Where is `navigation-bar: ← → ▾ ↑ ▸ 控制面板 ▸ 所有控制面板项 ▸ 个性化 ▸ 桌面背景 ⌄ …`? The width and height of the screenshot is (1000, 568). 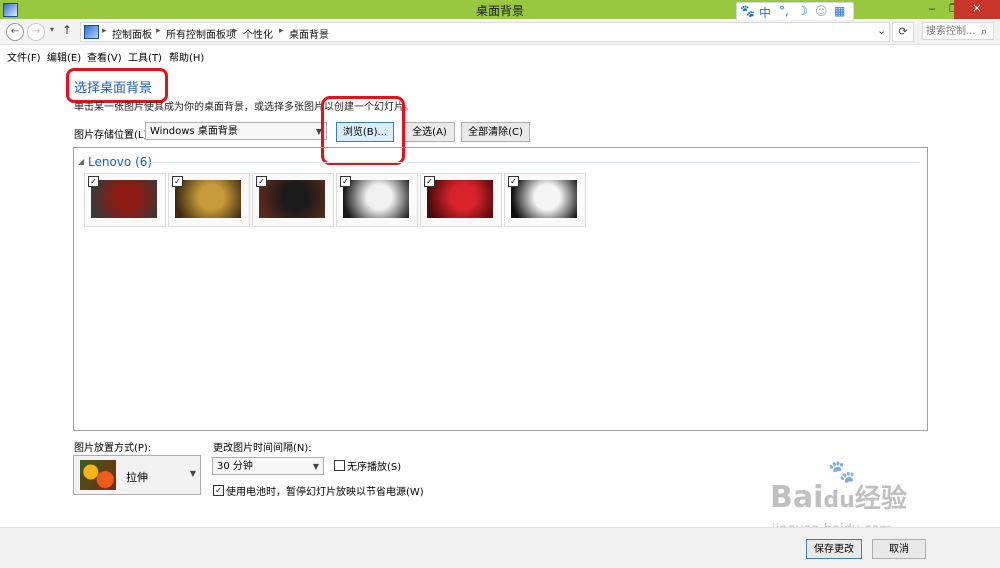 navigation-bar: ← → ▾ ↑ ▸ 控制面板 ▸ 所有控制面板项 ▸ 个性化 ▸ 桌面背景 ⌄ … is located at coordinates (500, 32).